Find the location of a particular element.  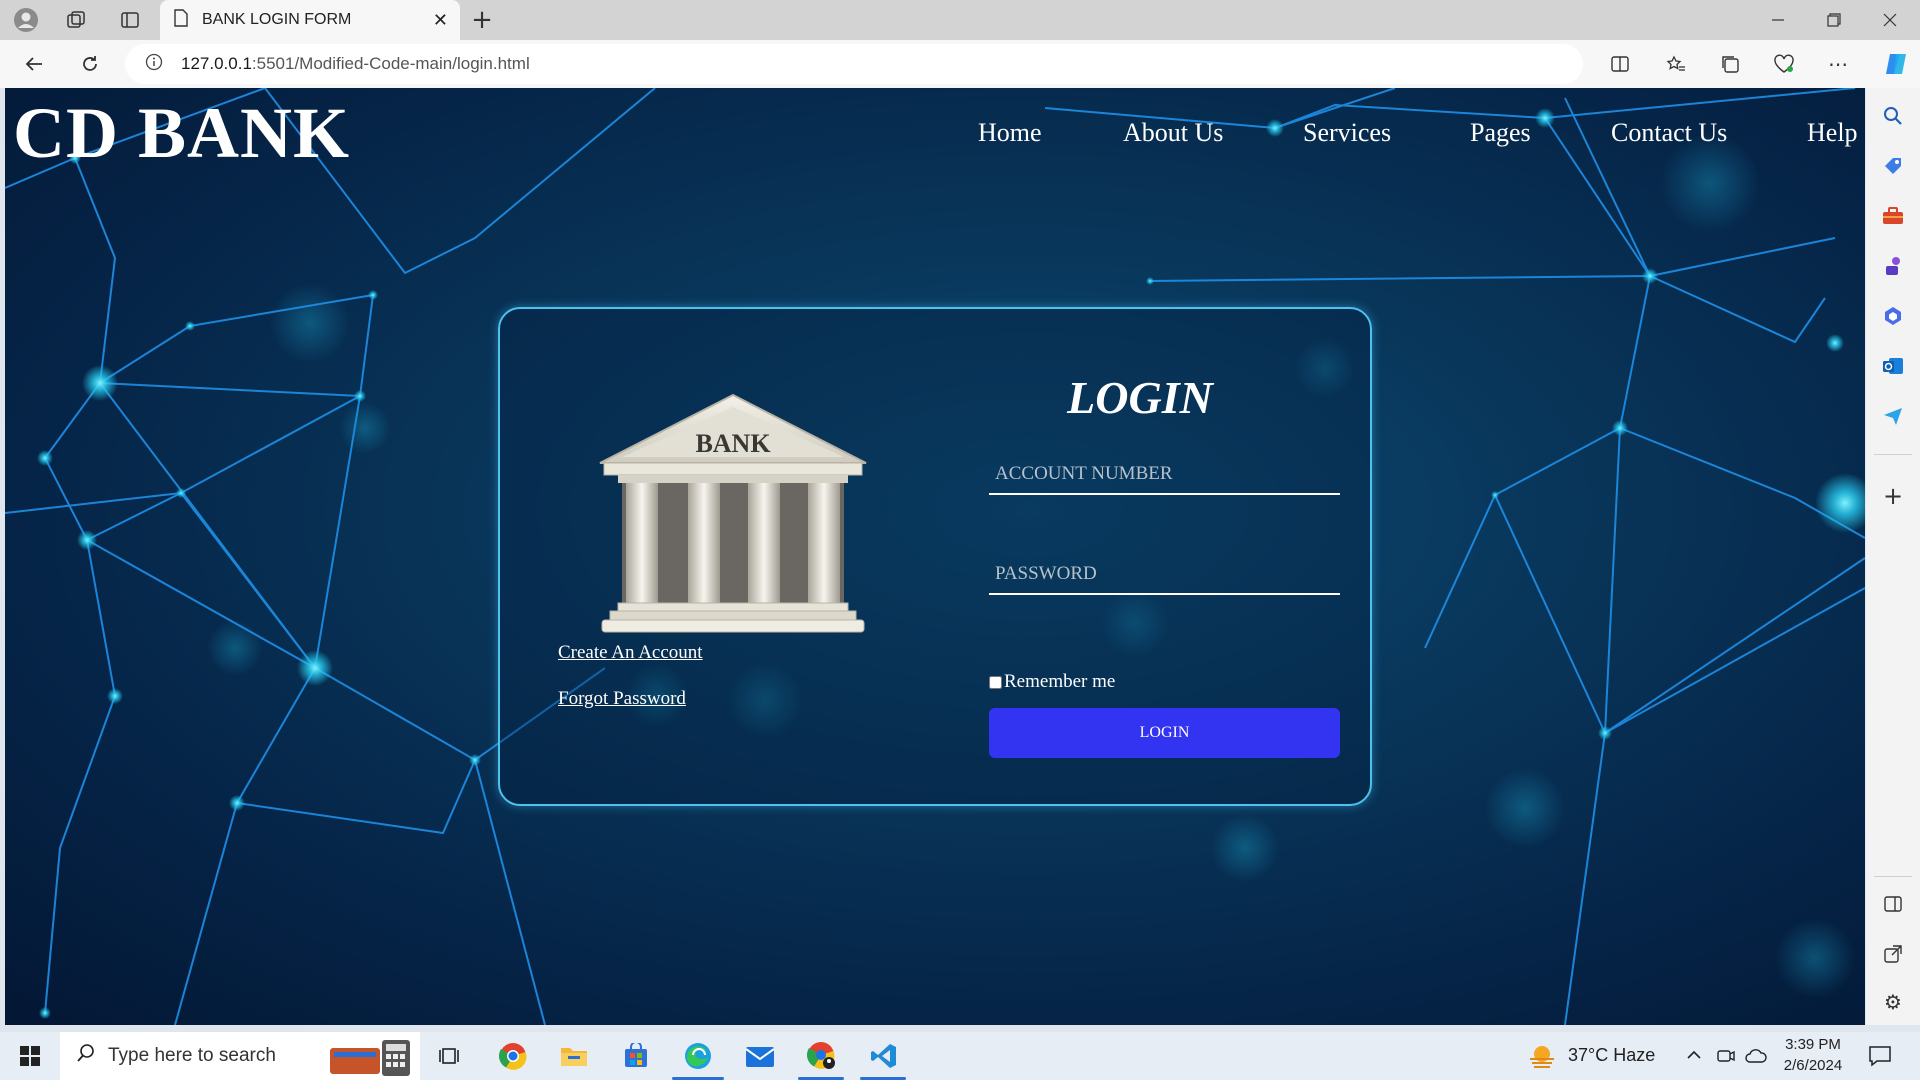

taskbar-search-placeholder: Type here to search is located at coordinates (192, 1055).